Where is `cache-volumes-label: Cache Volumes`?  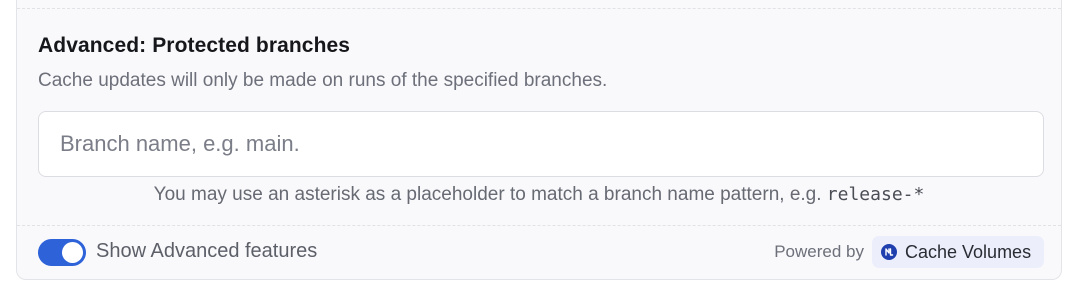 cache-volumes-label: Cache Volumes is located at coordinates (968, 251).